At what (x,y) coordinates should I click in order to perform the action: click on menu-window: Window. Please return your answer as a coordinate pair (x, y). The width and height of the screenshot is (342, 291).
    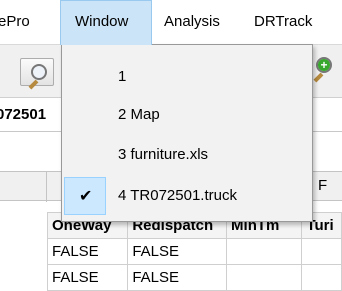
    Looking at the image, I should click on (106, 22).